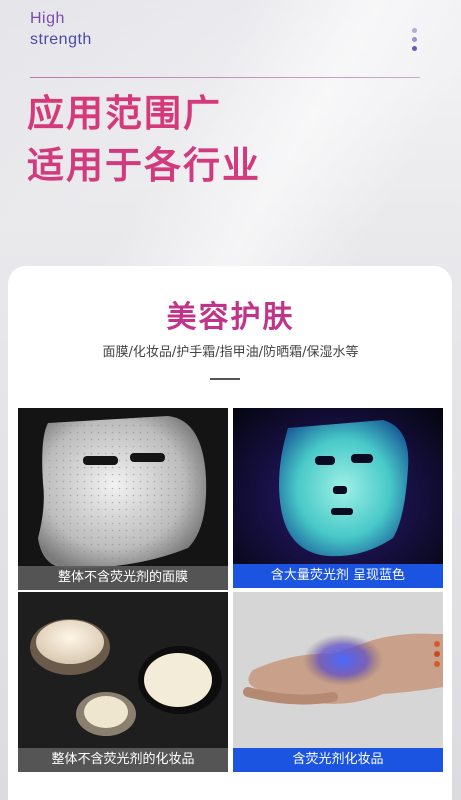  I want to click on headline-line-2: 适用于各行业, so click(144, 165).